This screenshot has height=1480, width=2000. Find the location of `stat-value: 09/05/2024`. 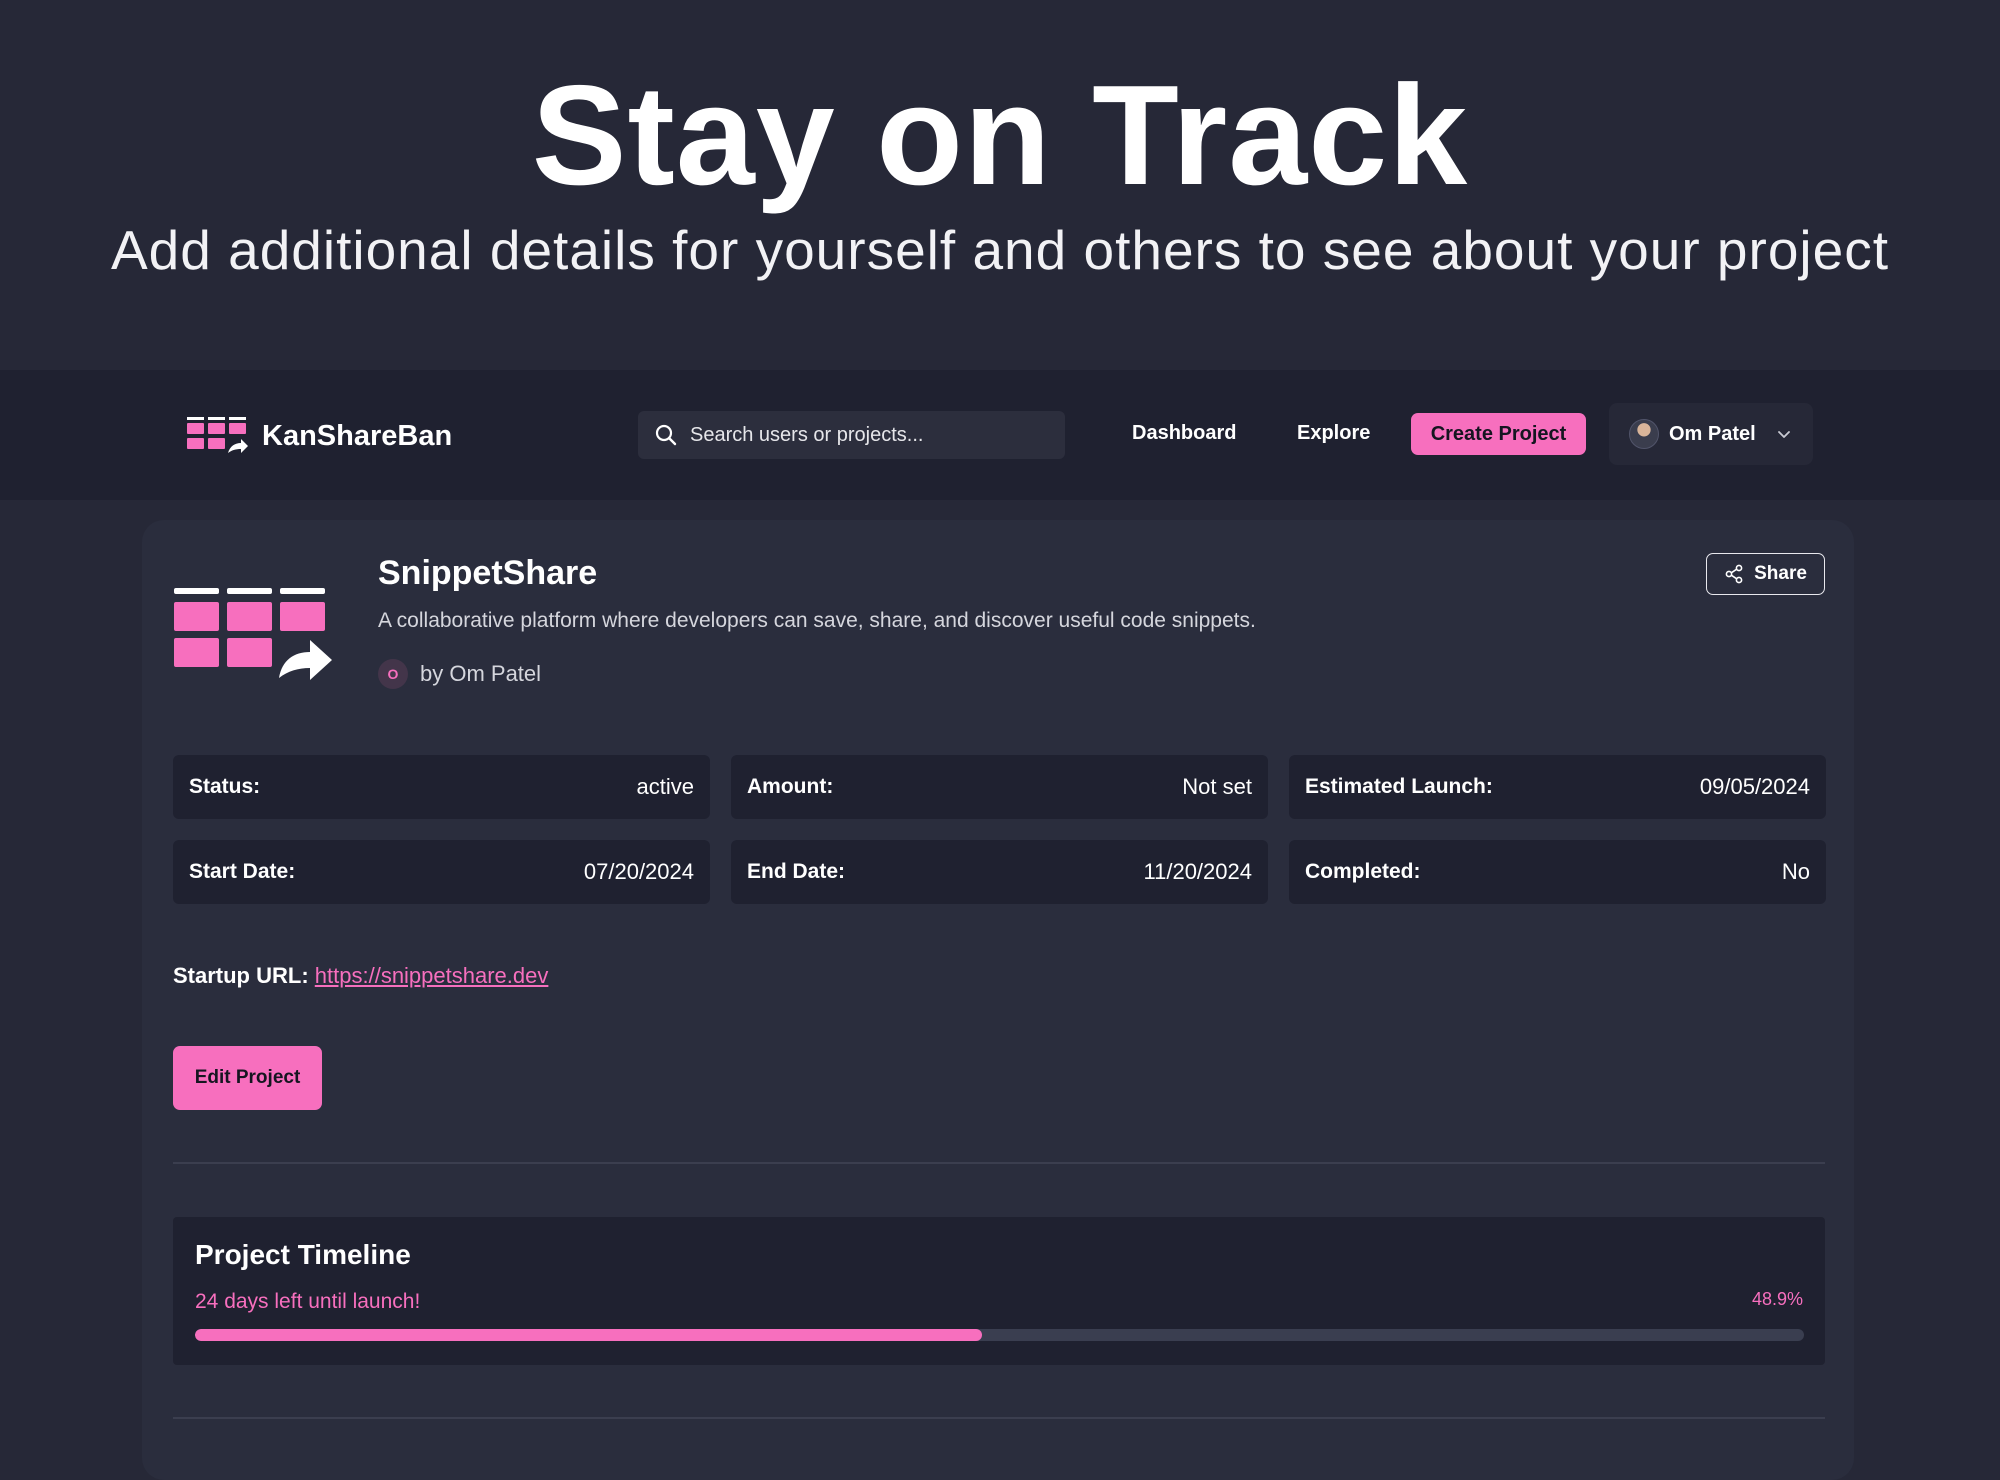

stat-value: 09/05/2024 is located at coordinates (1754, 786).